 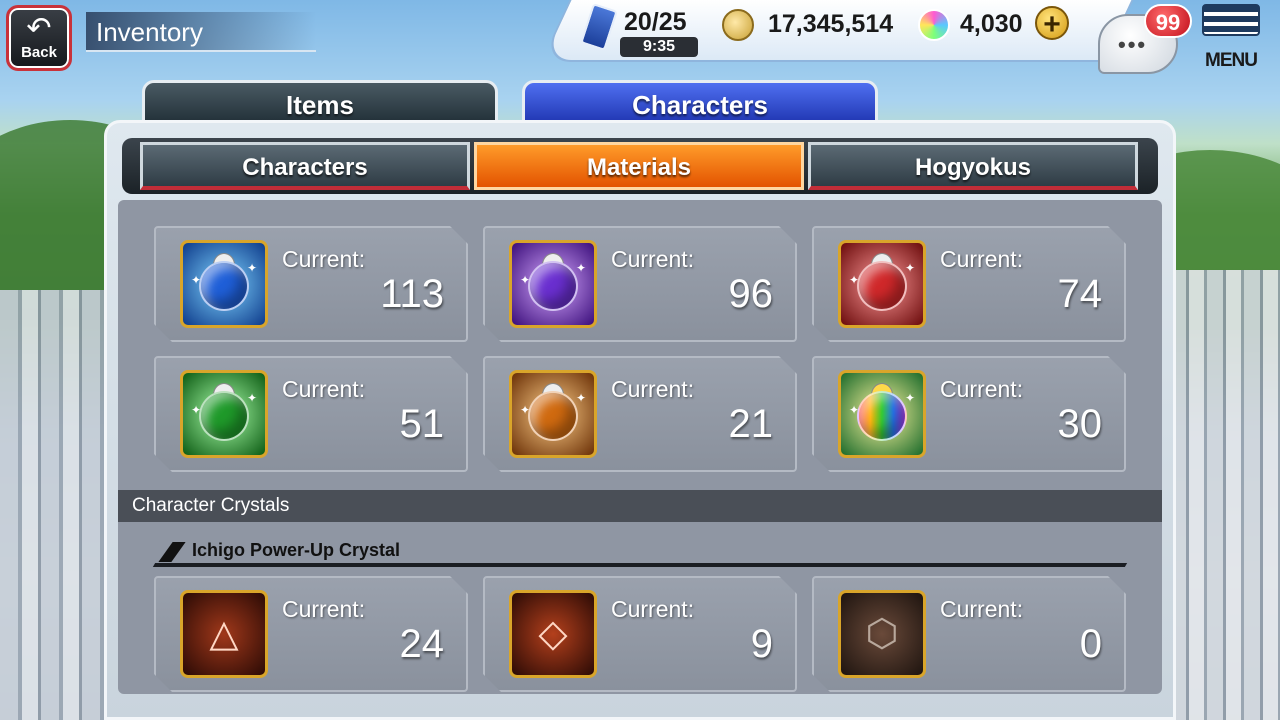 What do you see at coordinates (700, 102) in the screenshot?
I see `tab-characters: Characters` at bounding box center [700, 102].